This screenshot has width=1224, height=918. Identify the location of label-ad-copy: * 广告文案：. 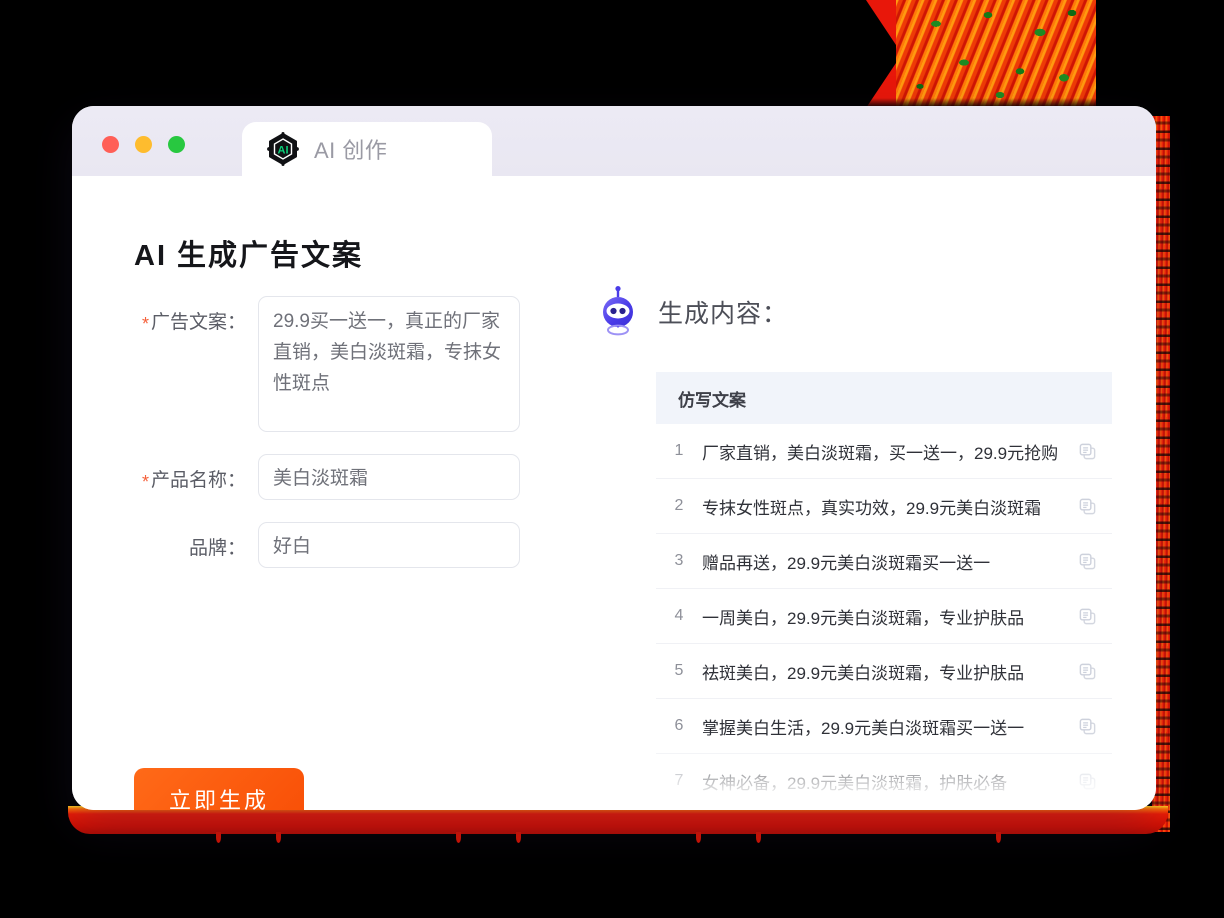
(183, 315).